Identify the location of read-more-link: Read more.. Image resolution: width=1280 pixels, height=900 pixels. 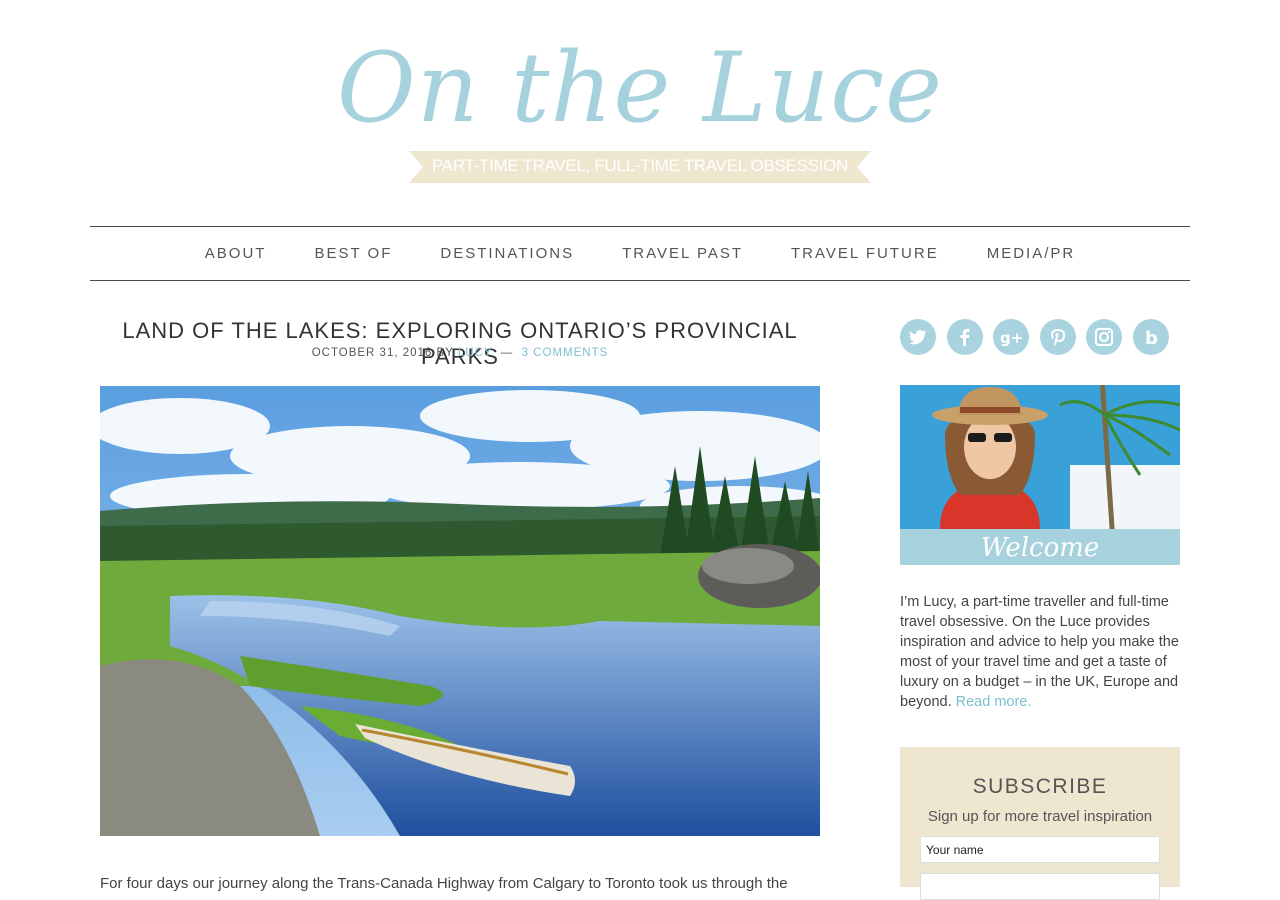
(994, 702).